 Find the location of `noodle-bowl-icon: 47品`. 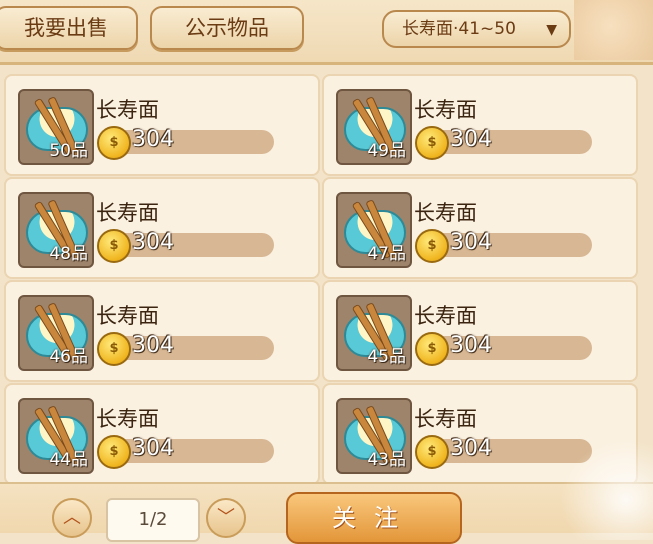

noodle-bowl-icon: 47品 is located at coordinates (374, 230).